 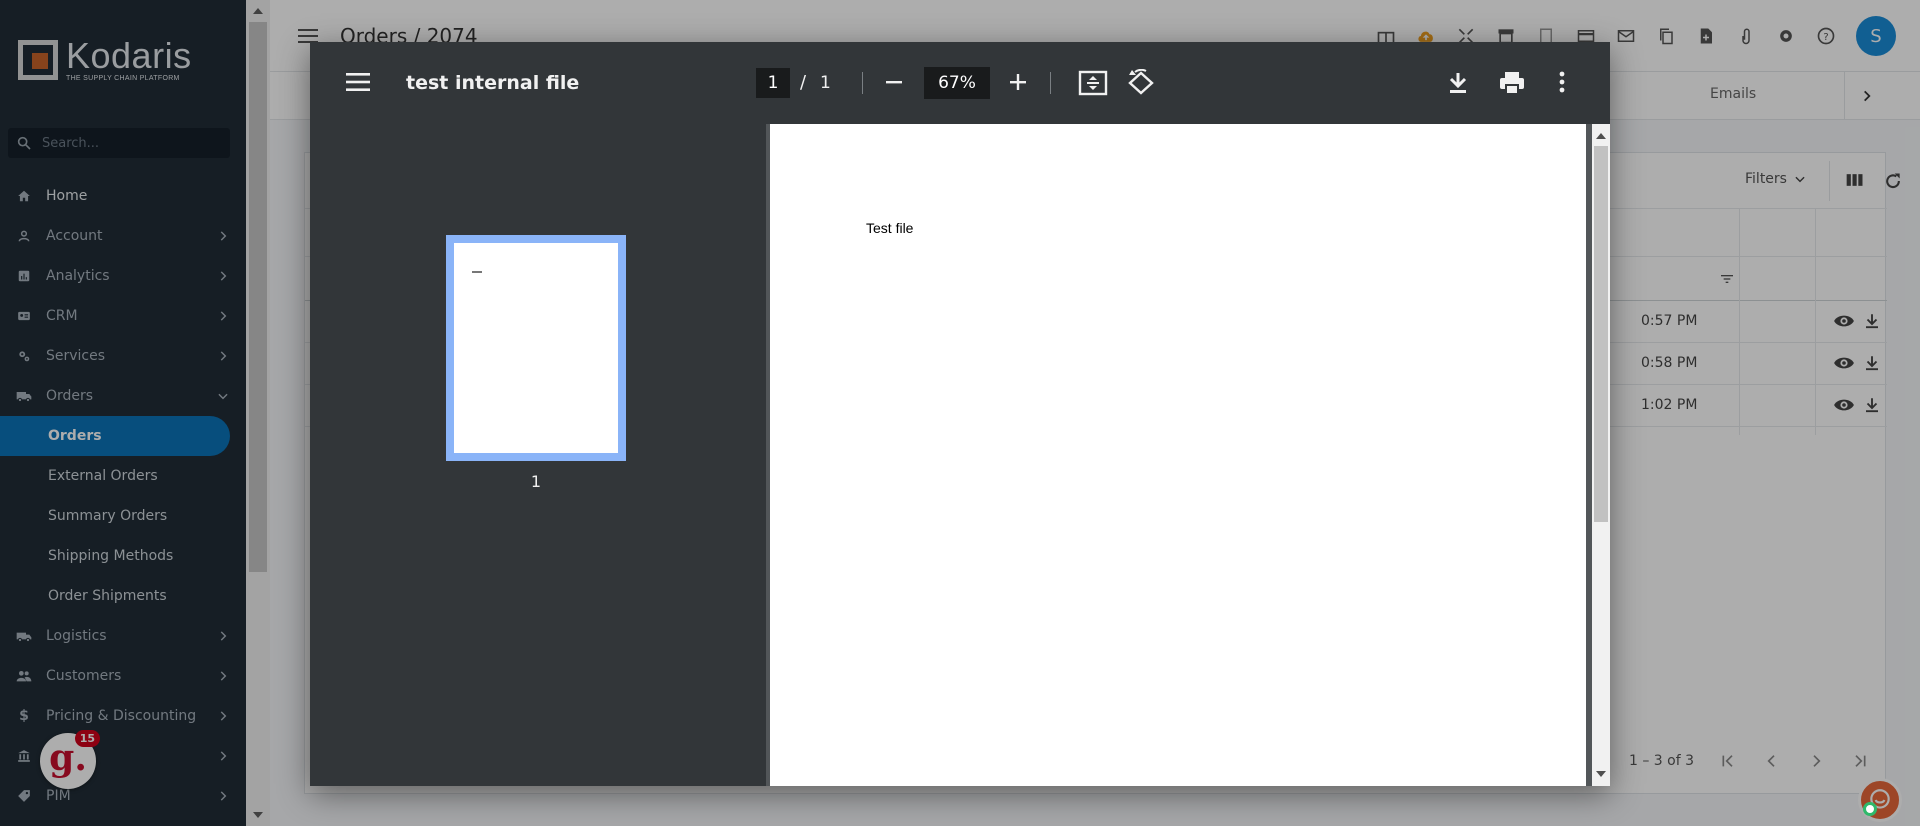 I want to click on total-pages: 1, so click(x=825, y=83).